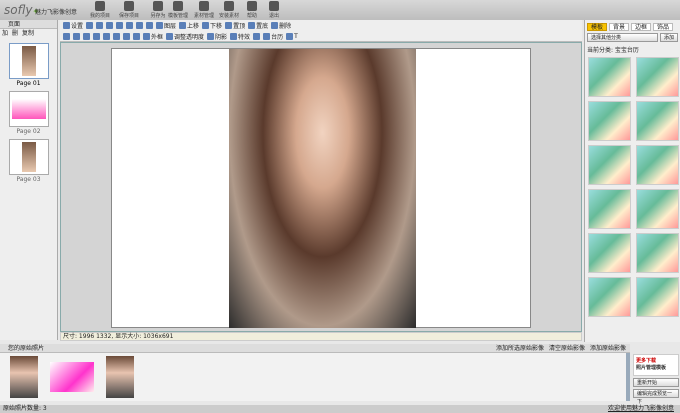 The width and height of the screenshot is (680, 413). Describe the element at coordinates (252, 6) in the screenshot. I see `help-icon` at that location.